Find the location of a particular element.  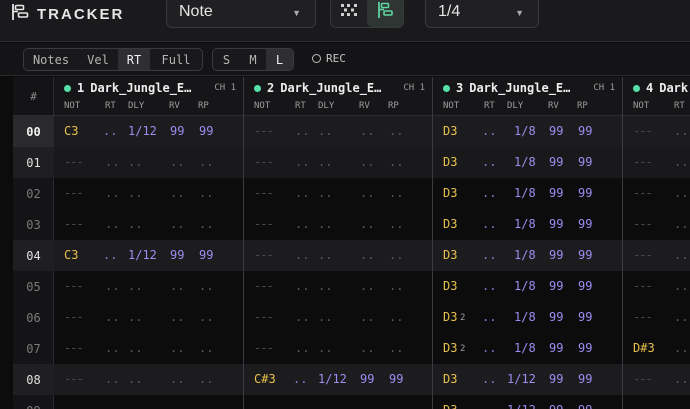

row-number: 09 is located at coordinates (33, 402).